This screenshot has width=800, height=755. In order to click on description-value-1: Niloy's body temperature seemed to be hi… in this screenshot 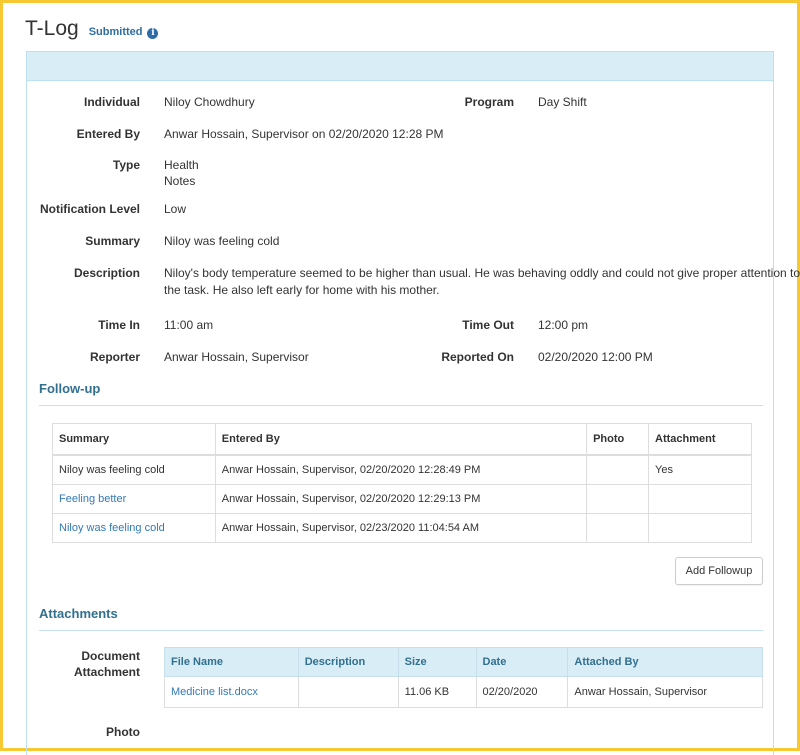, I will do `click(482, 273)`.